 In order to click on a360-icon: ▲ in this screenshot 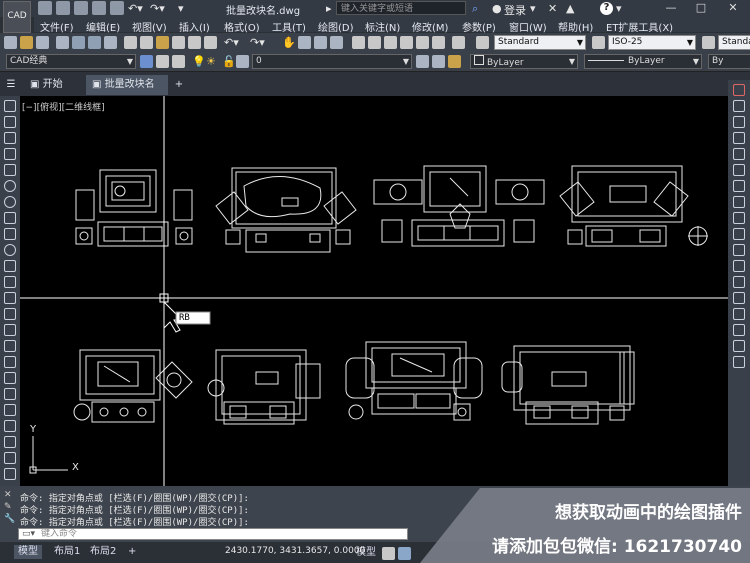, I will do `click(570, 8)`.